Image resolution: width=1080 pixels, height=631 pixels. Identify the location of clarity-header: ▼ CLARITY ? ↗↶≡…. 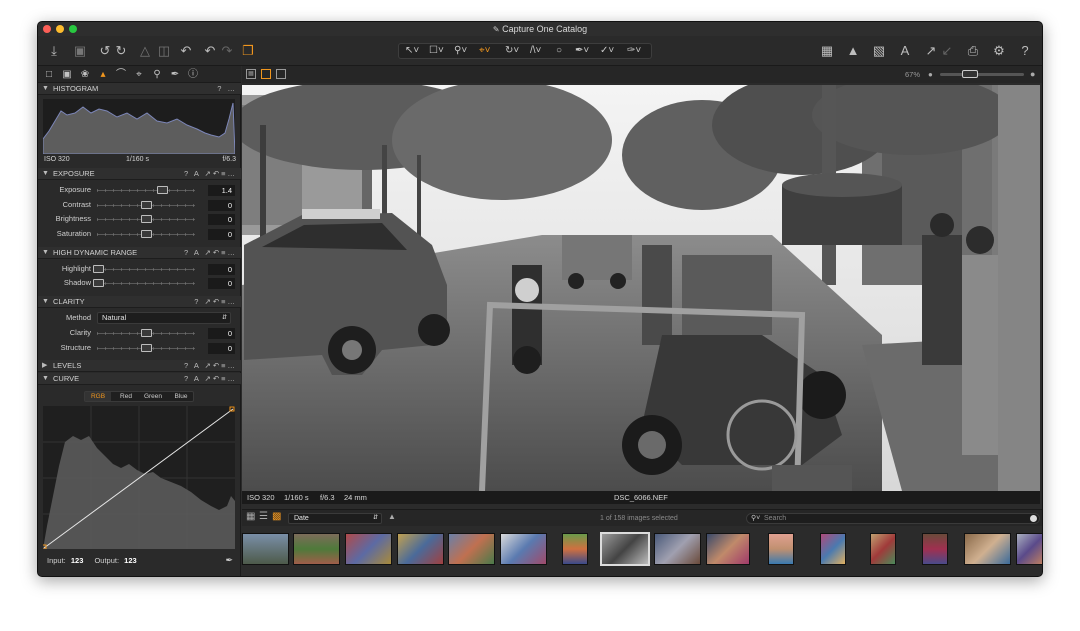
(139, 302).